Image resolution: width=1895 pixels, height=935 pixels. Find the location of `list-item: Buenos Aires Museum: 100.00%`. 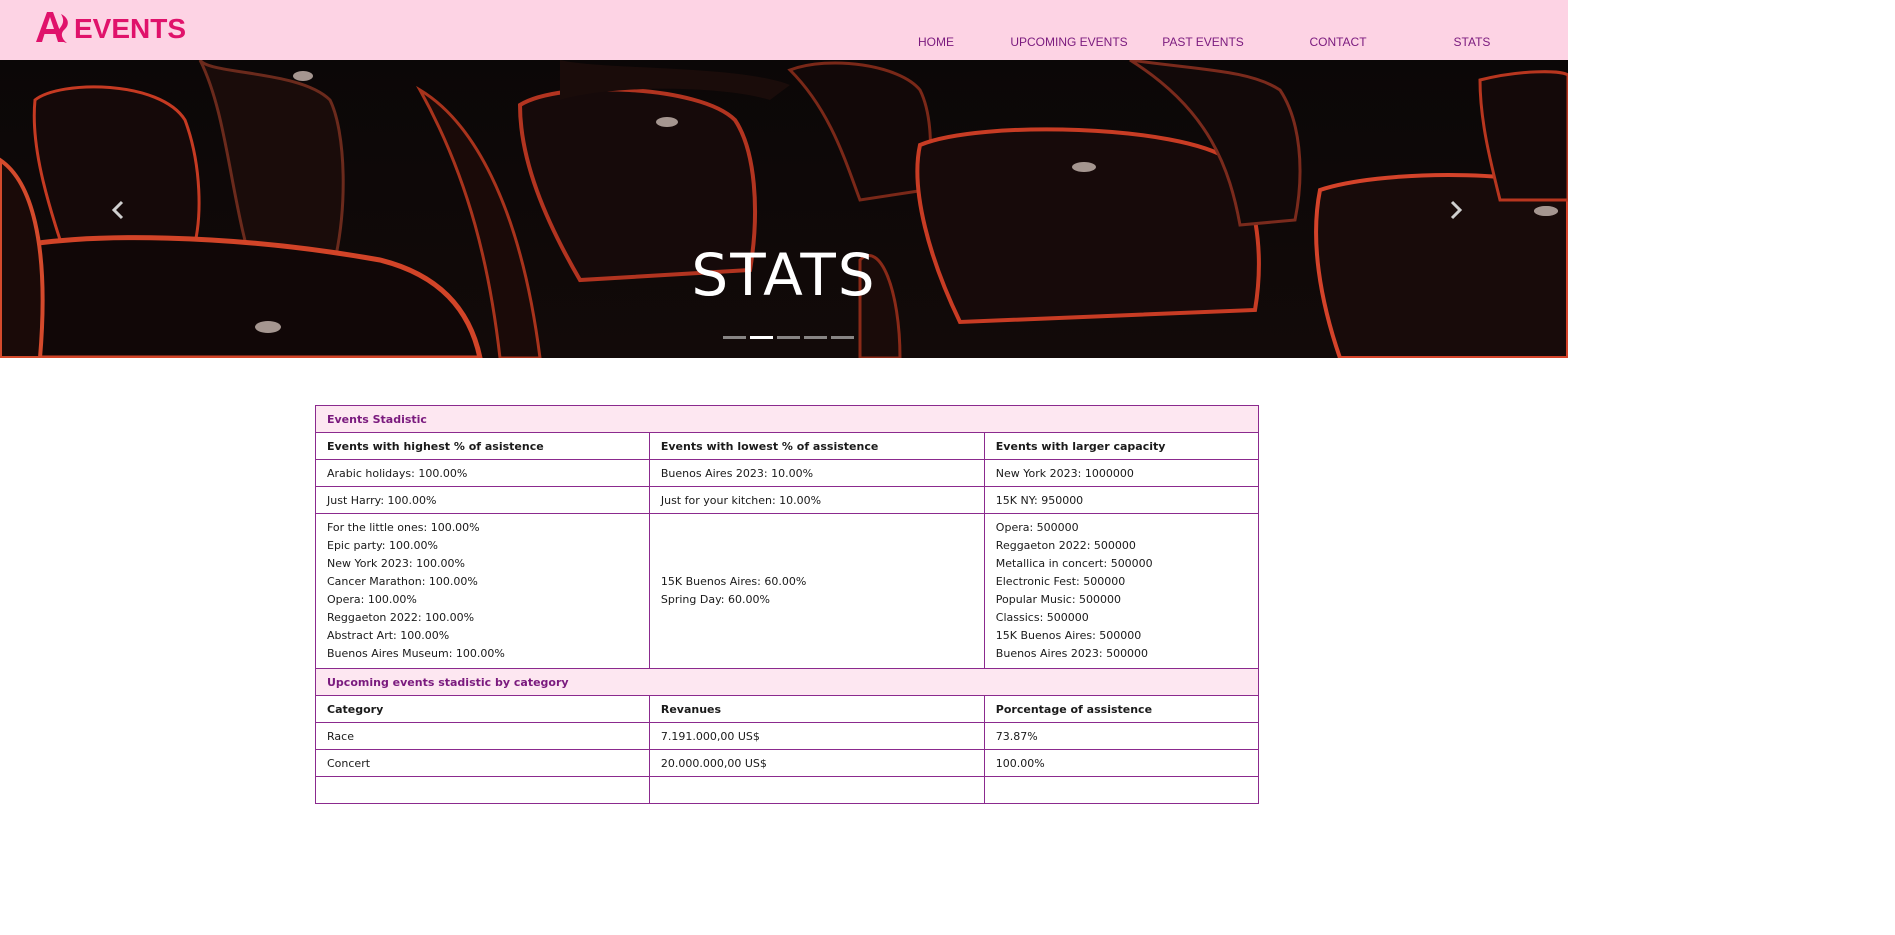

list-item: Buenos Aires Museum: 100.00% is located at coordinates (416, 653).